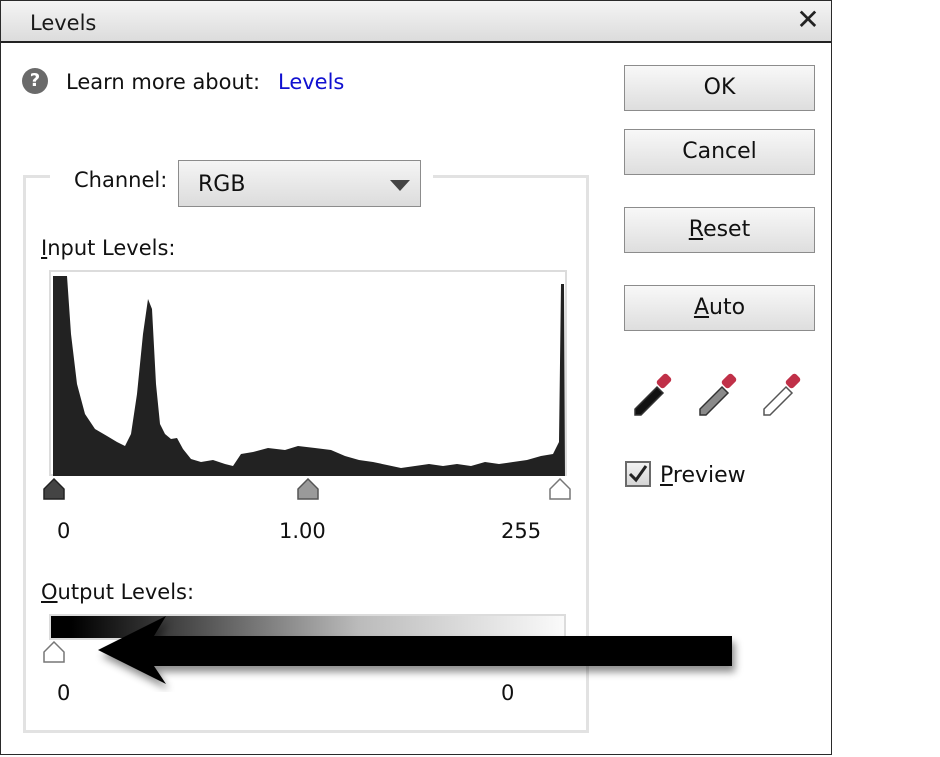 The height and width of the screenshot is (757, 940). I want to click on chevron-down-icon, so click(400, 185).